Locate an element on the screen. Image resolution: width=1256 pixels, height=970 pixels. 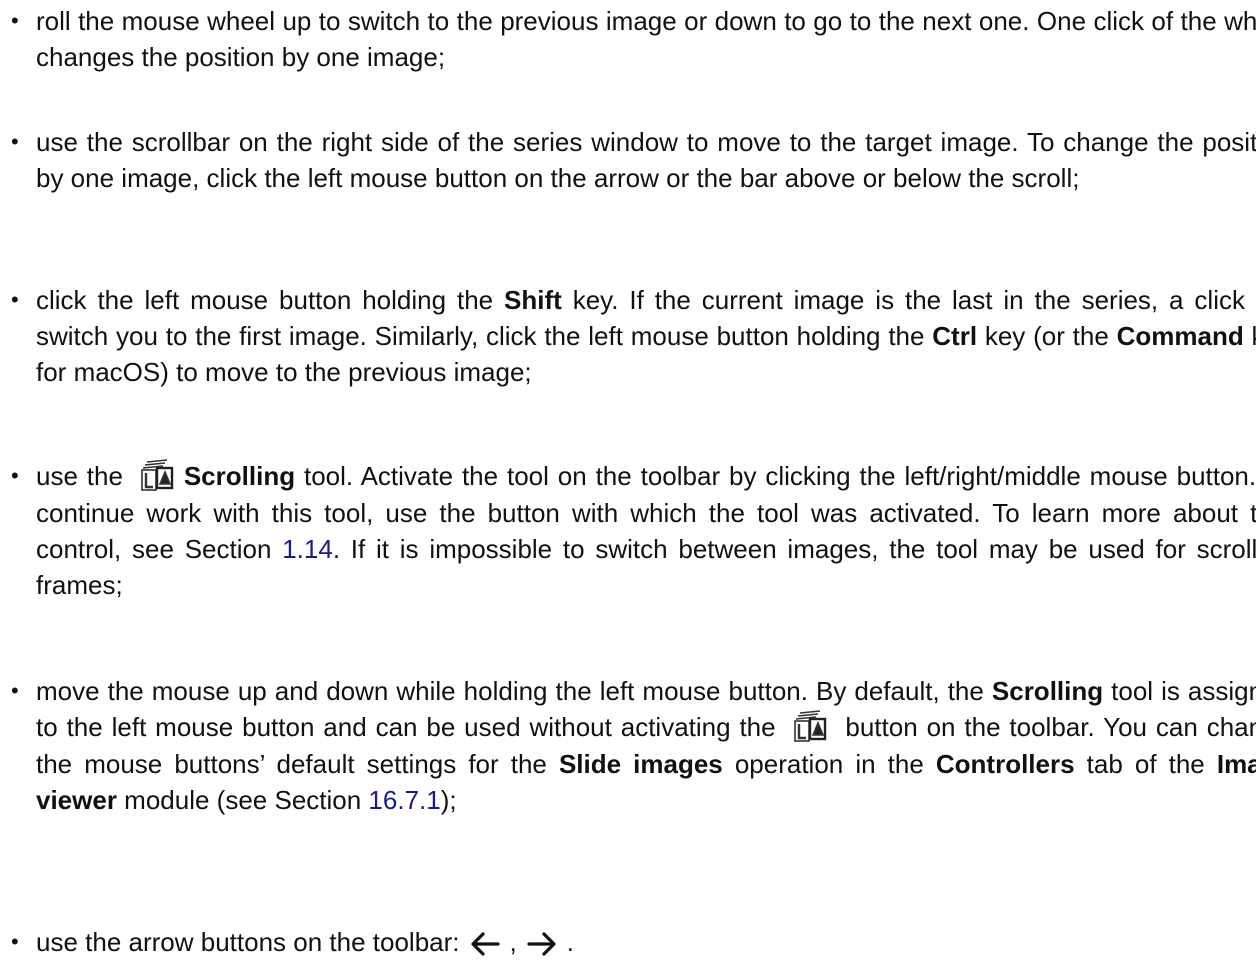
slide-images-label: Slide images is located at coordinates (640, 764).